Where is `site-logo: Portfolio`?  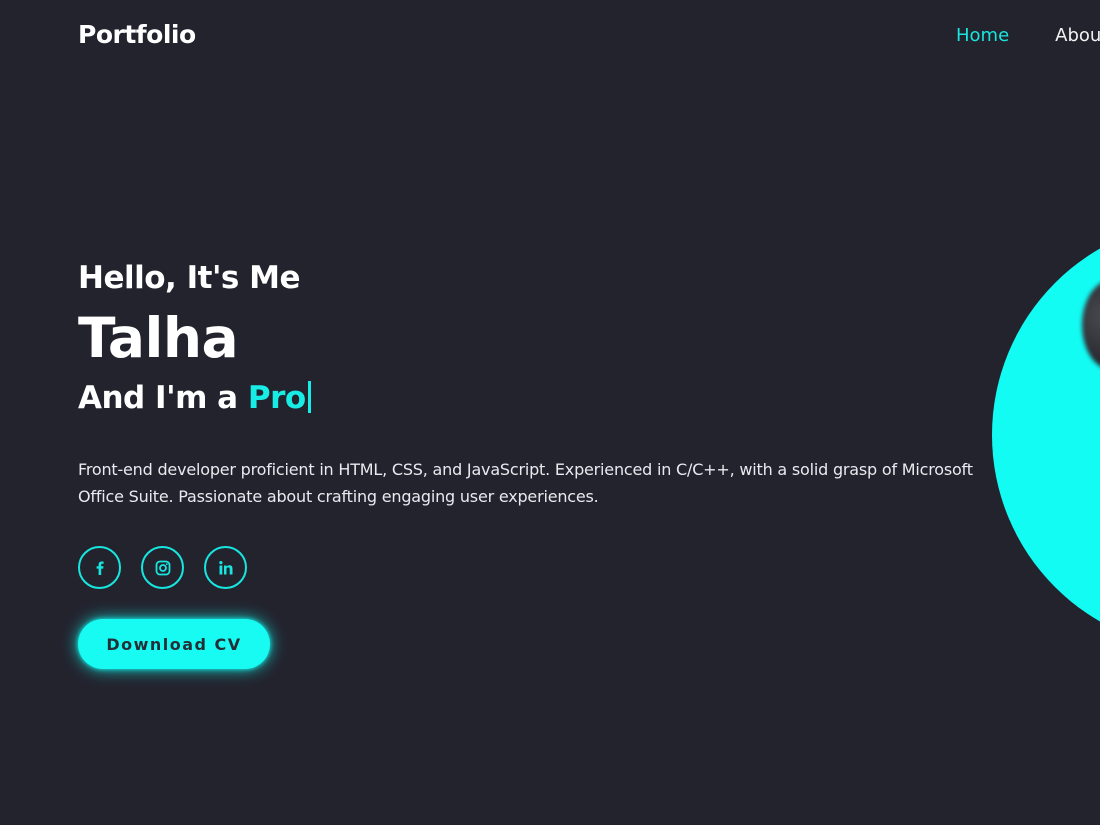 site-logo: Portfolio is located at coordinates (137, 34).